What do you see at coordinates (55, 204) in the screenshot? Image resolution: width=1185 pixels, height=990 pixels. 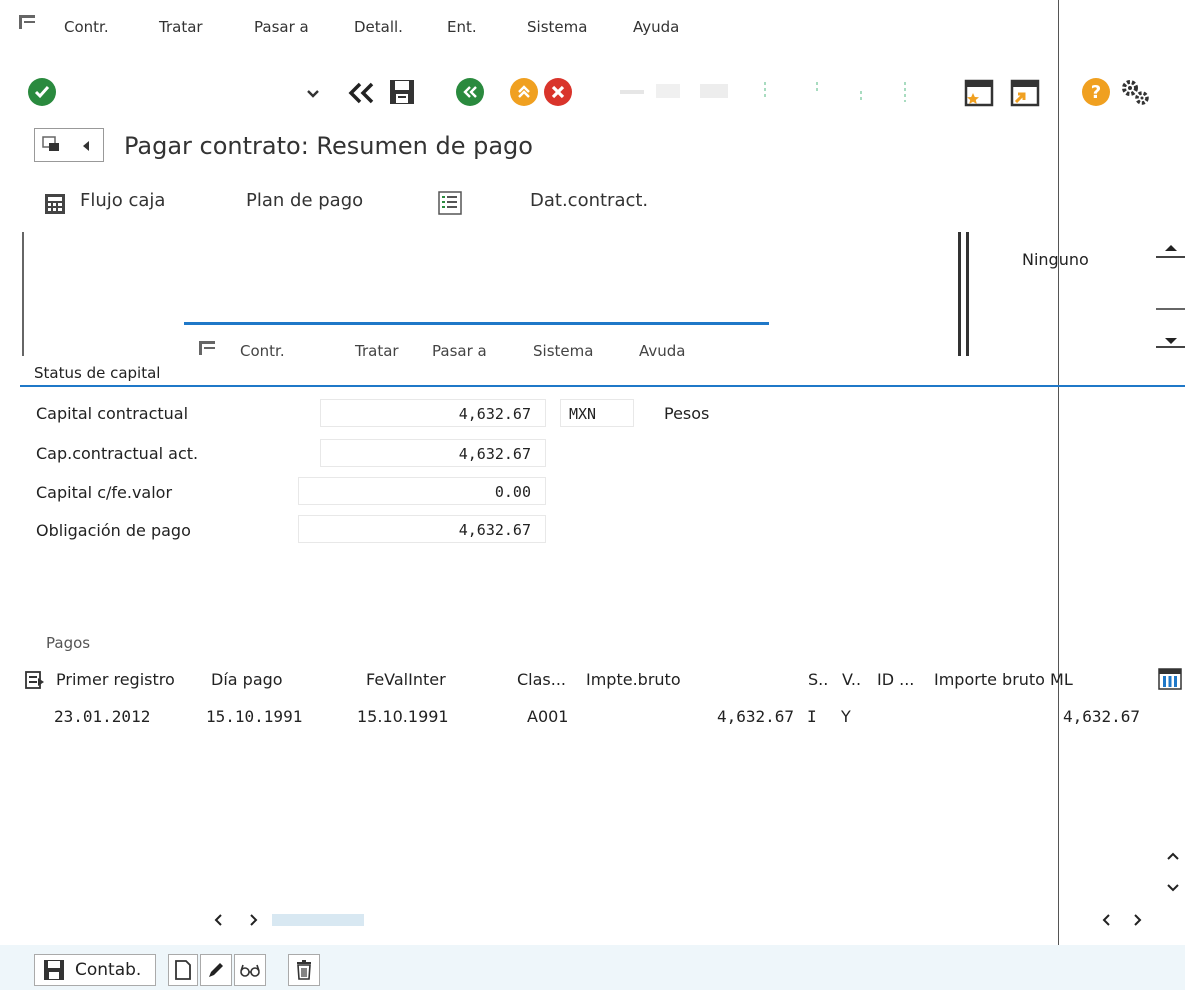 I see `cashflow-icon` at bounding box center [55, 204].